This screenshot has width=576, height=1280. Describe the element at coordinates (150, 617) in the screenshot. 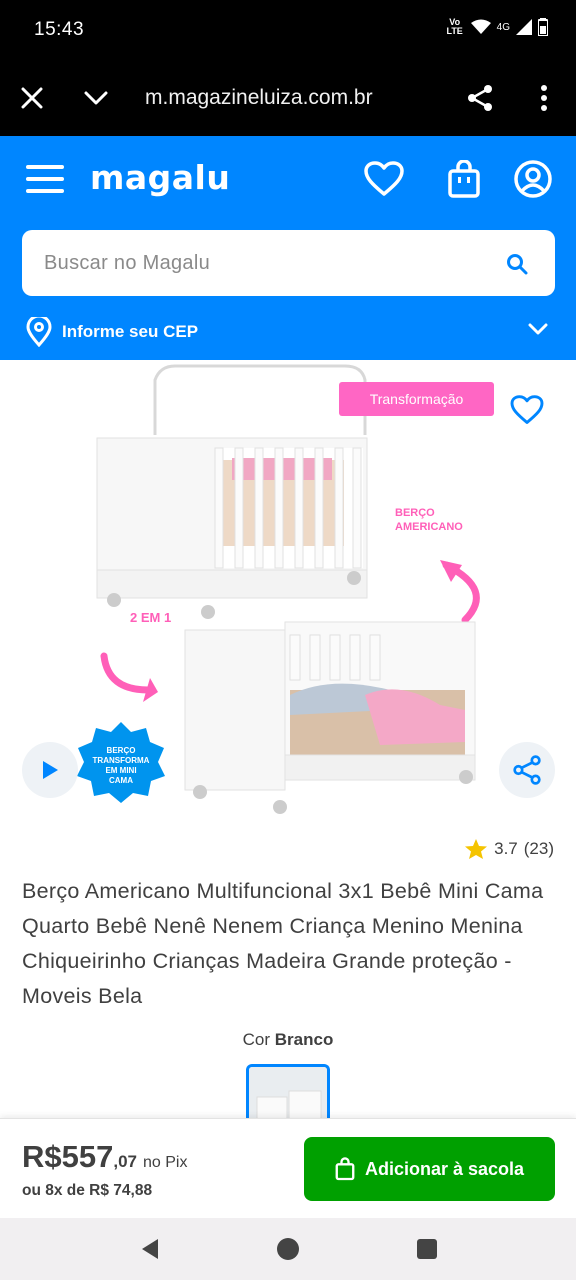

I see `label-2em1: 2 EM 1` at that location.